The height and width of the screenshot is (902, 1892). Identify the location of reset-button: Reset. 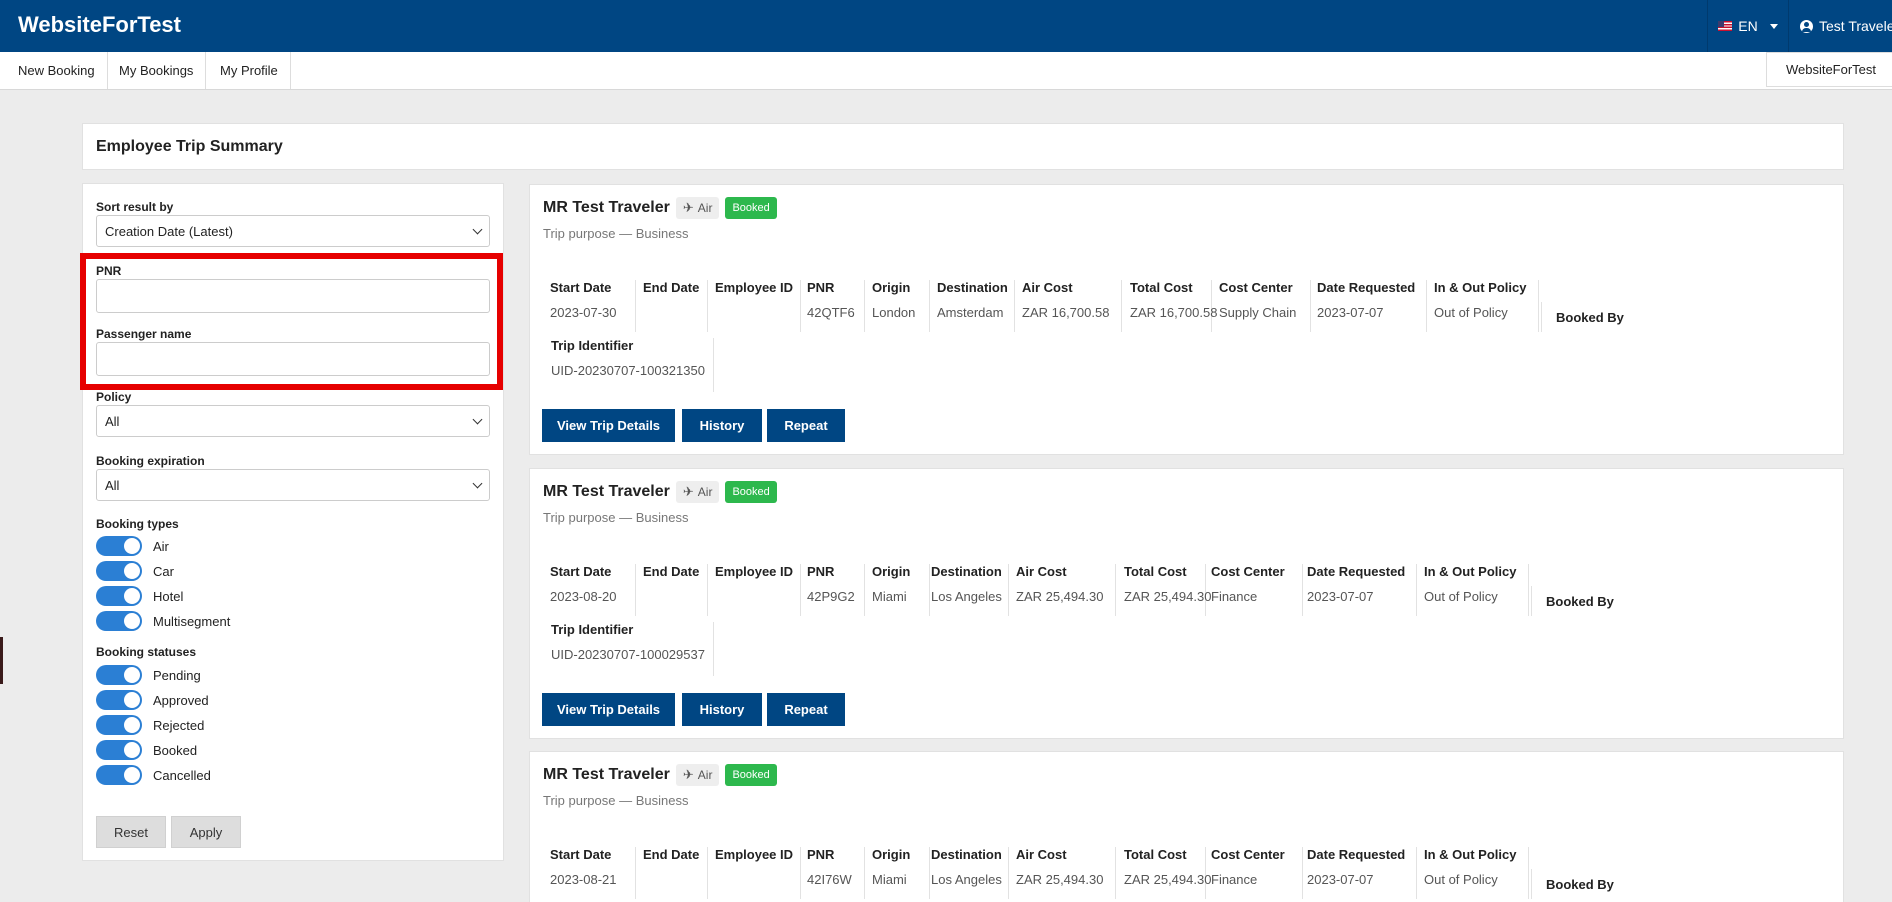
(131, 832).